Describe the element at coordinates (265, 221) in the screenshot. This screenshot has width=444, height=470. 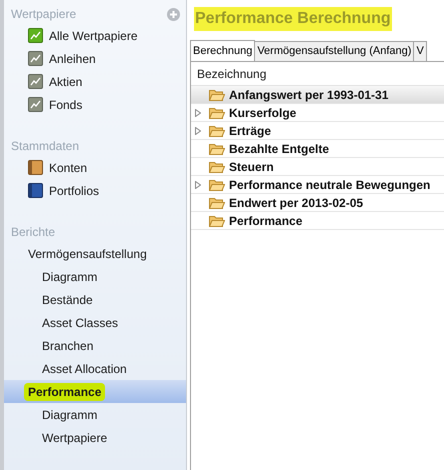
I see `row-label: Performance` at that location.